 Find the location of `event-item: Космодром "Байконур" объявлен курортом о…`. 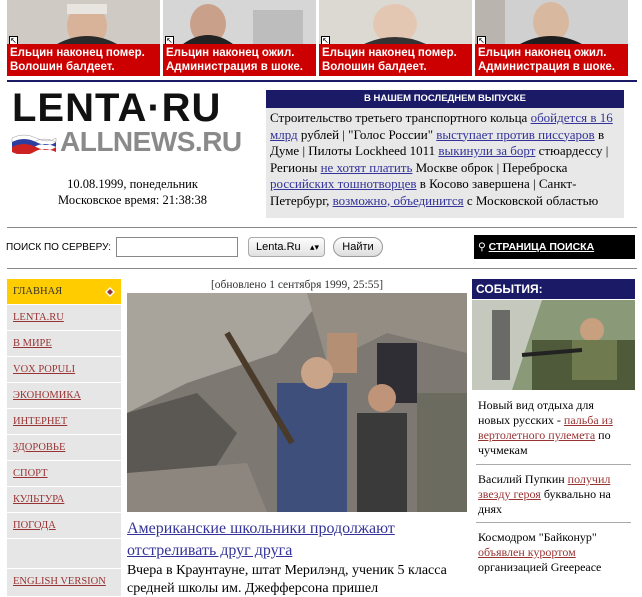

event-item: Космодром "Байконур" объявлен курортом о… is located at coordinates (540, 552).